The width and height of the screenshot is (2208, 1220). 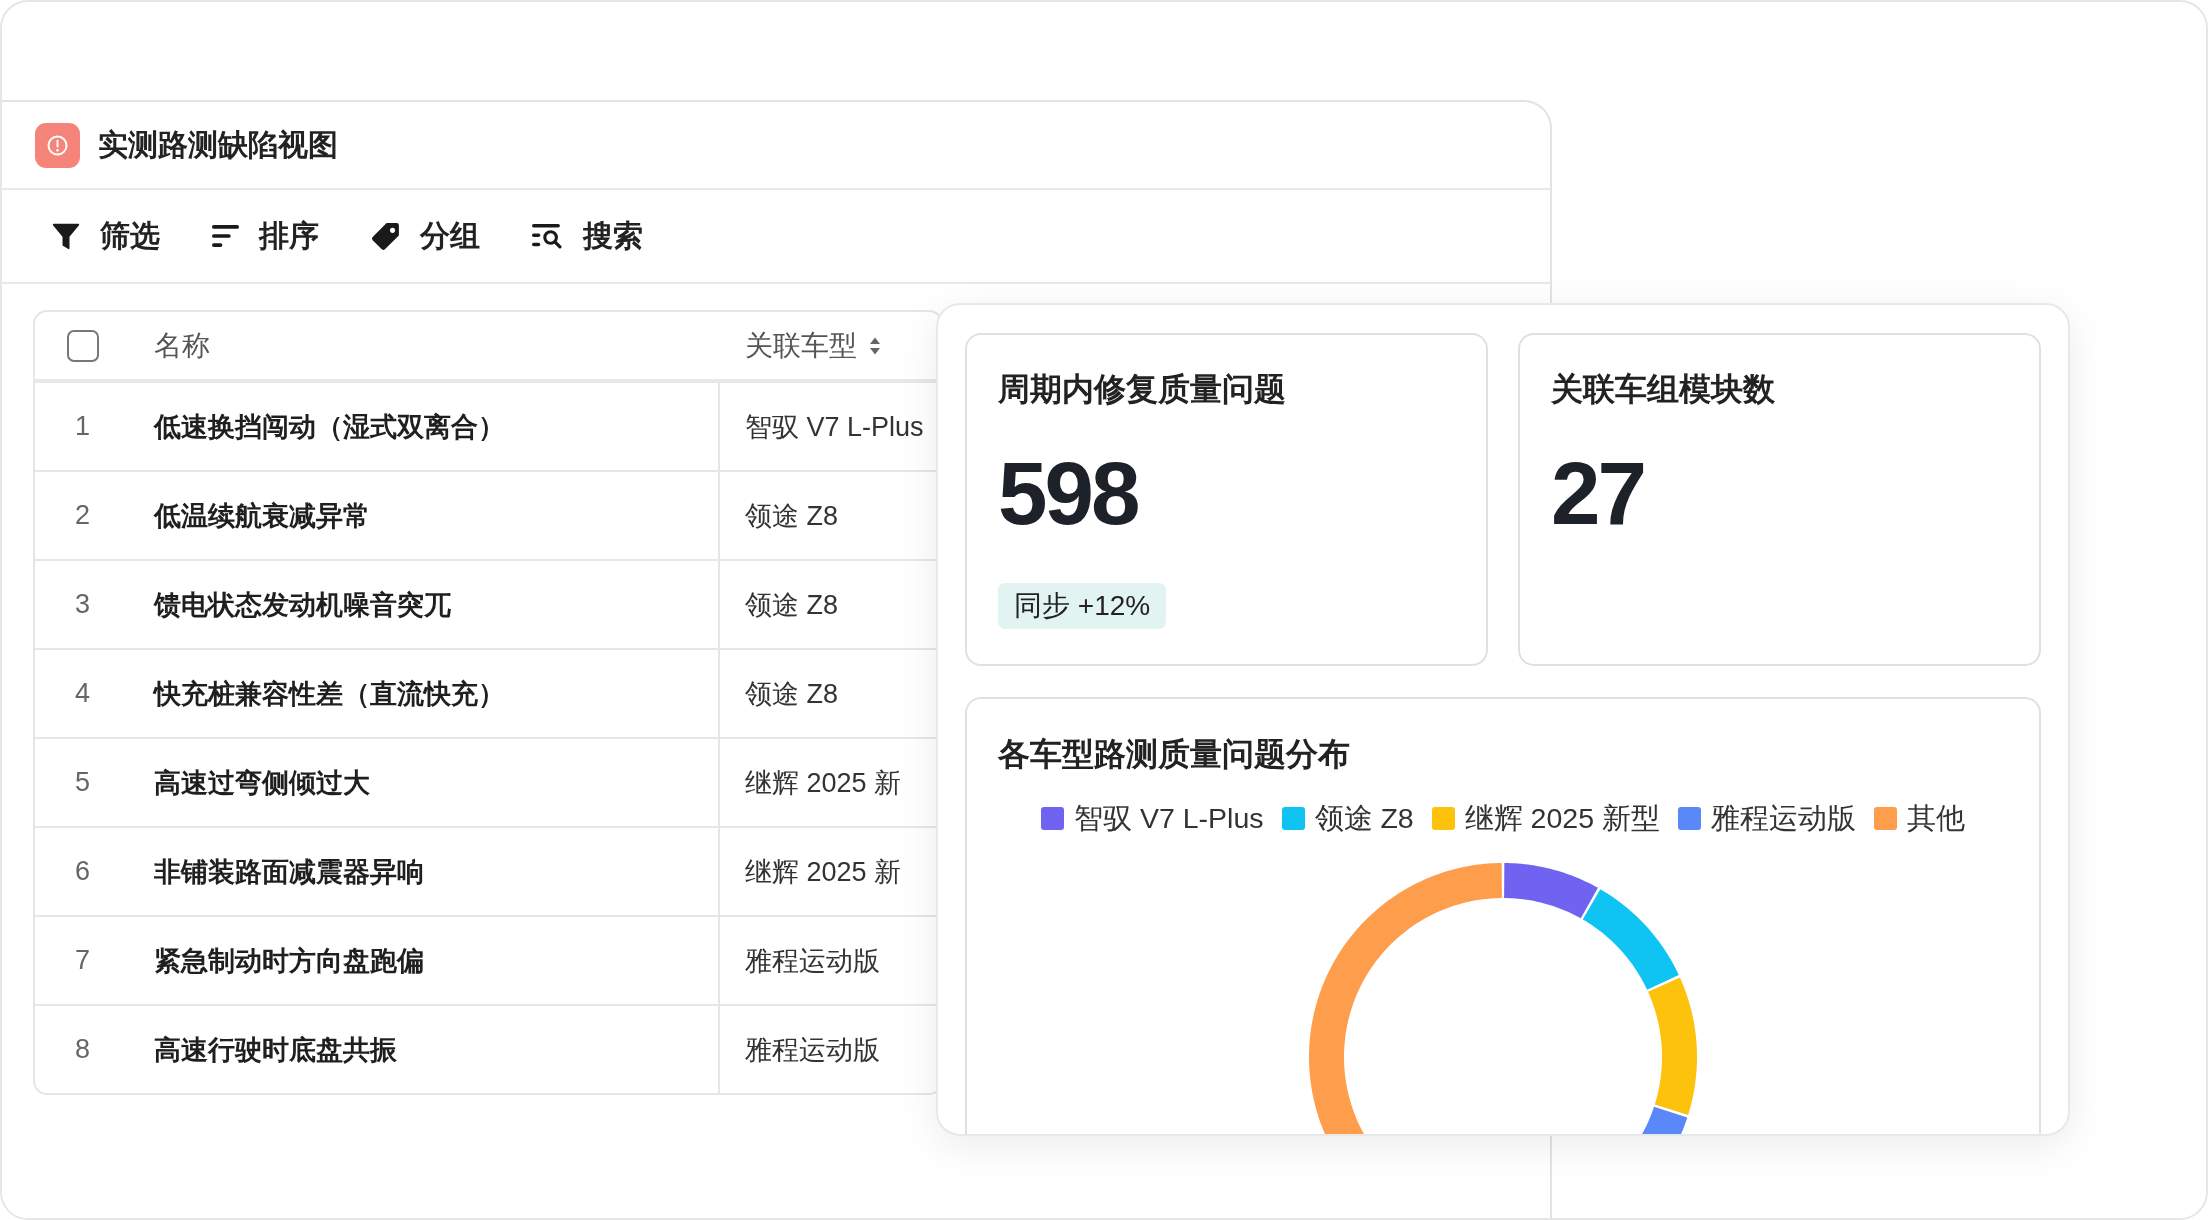 I want to click on row-number: 4, so click(x=82, y=693).